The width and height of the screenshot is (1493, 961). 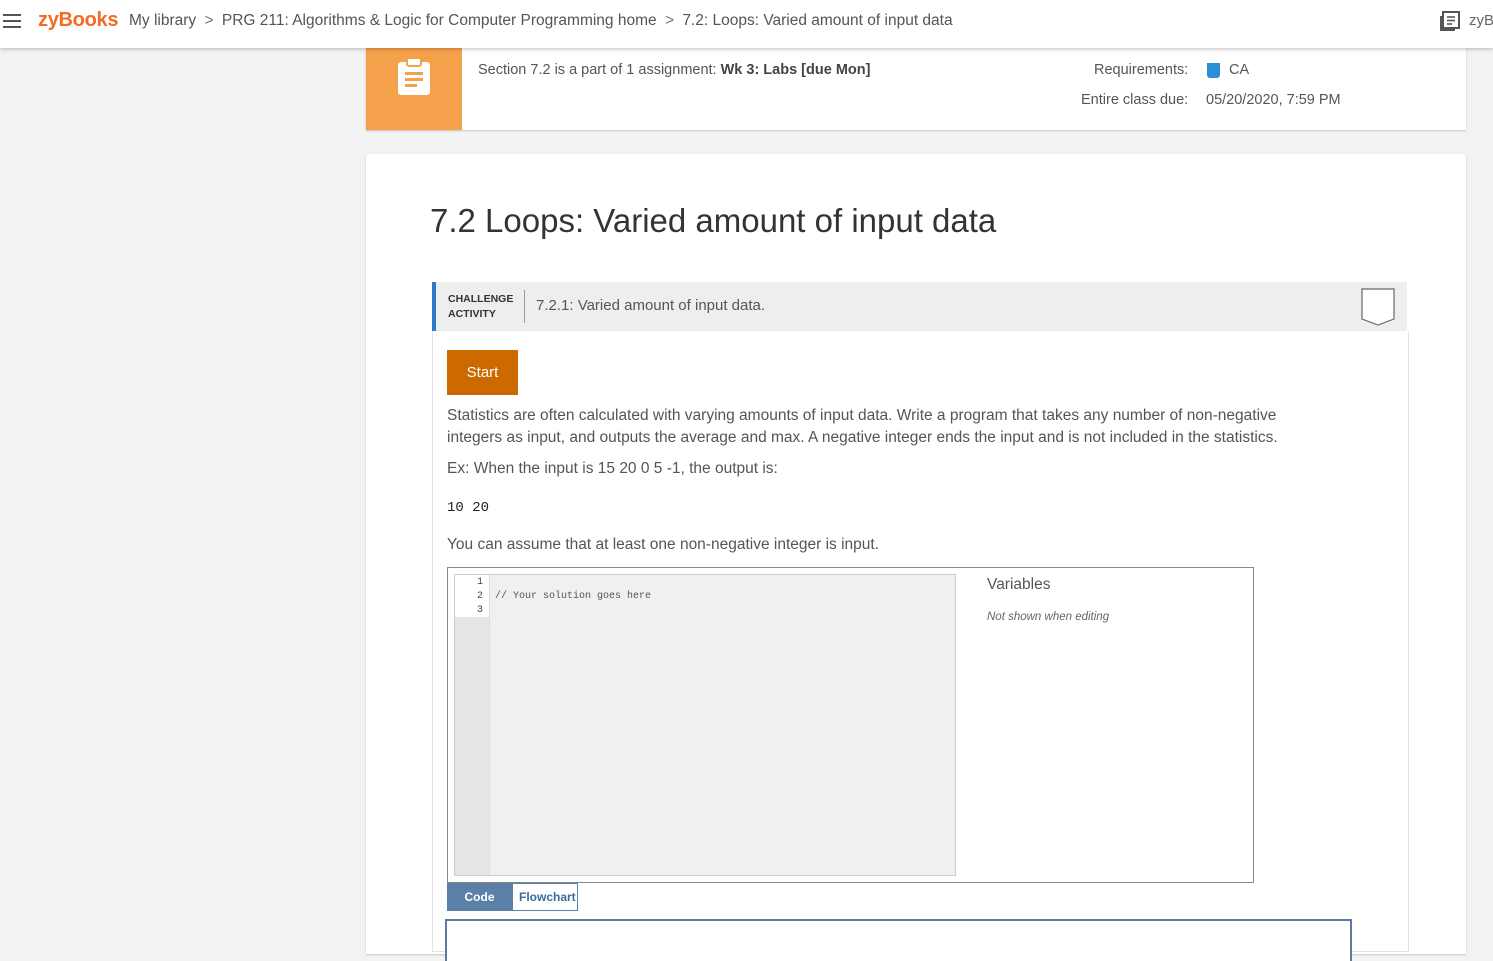 What do you see at coordinates (162, 20) in the screenshot?
I see `breadcrumb-library: My library` at bounding box center [162, 20].